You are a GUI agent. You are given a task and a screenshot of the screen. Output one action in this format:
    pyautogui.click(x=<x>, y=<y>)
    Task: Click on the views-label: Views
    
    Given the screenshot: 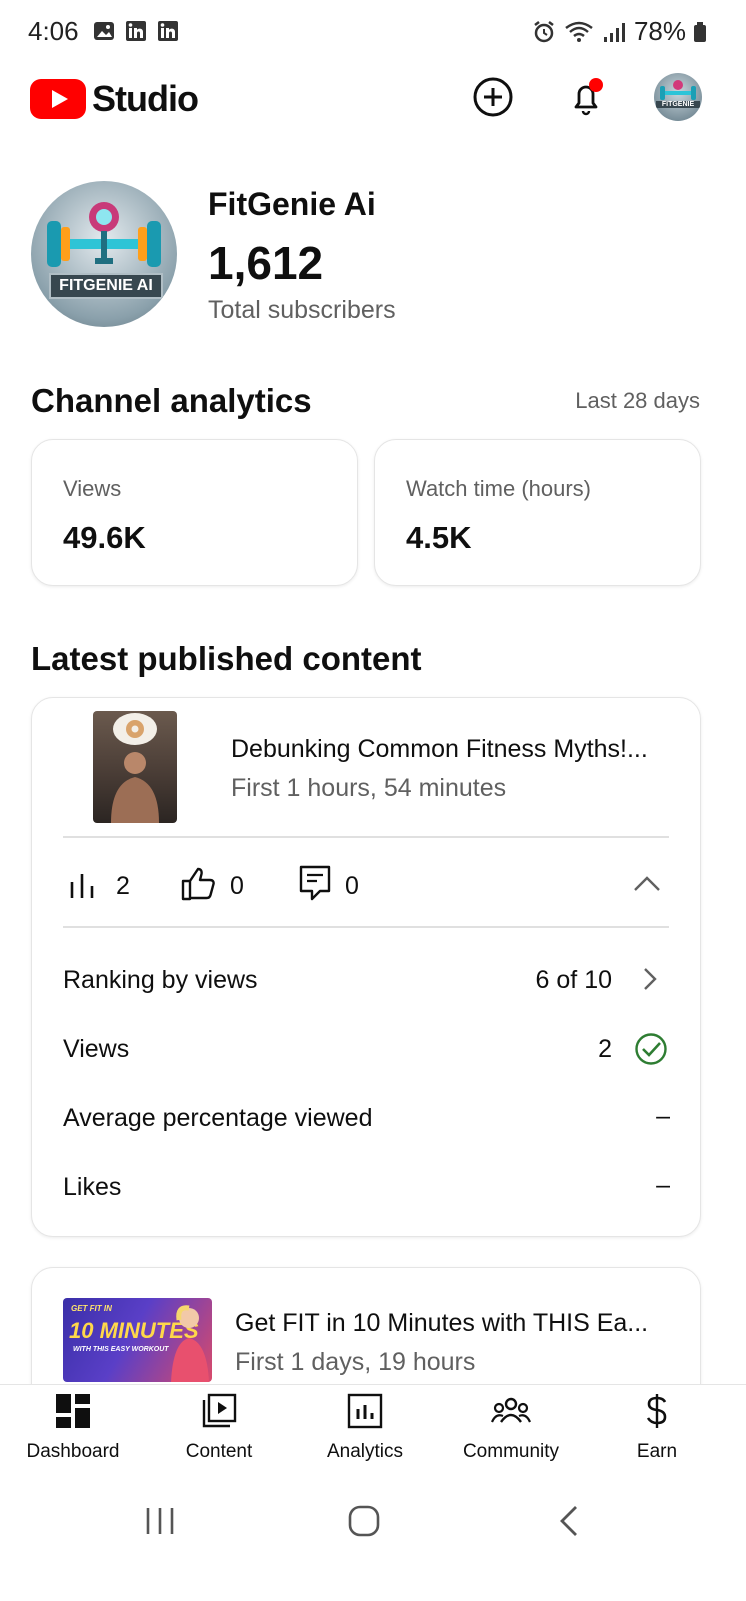 What is the action you would take?
    pyautogui.click(x=96, y=1049)
    